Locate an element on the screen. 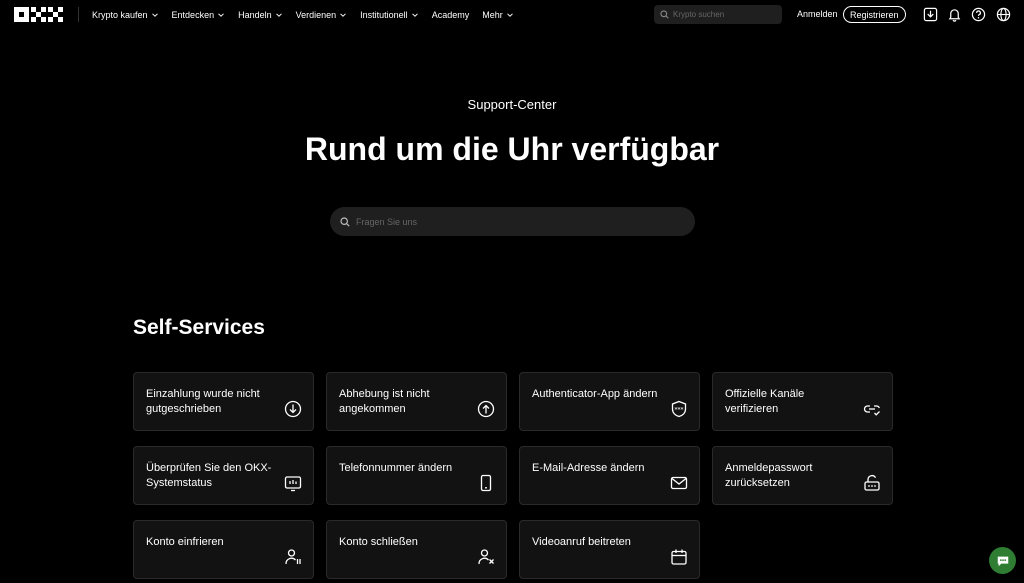 The image size is (1024, 583). self-service-card: Konto einfrieren is located at coordinates (223, 549).